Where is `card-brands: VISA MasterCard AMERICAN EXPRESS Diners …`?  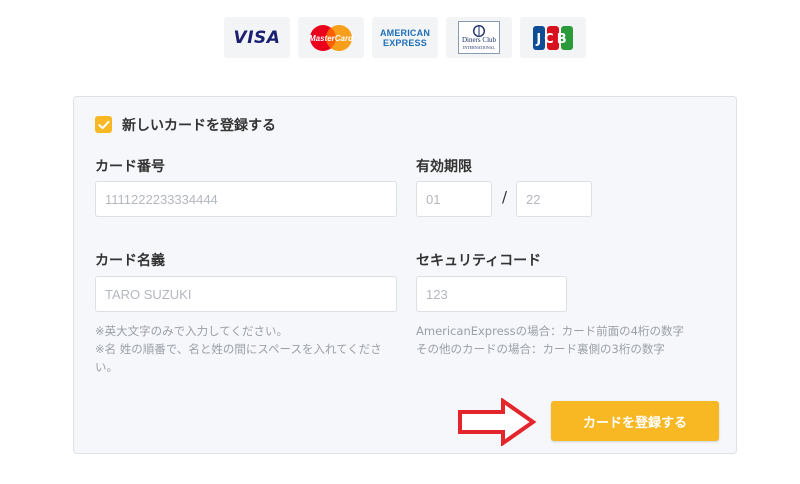
card-brands: VISA MasterCard AMERICAN EXPRESS Diners … is located at coordinates (405, 37).